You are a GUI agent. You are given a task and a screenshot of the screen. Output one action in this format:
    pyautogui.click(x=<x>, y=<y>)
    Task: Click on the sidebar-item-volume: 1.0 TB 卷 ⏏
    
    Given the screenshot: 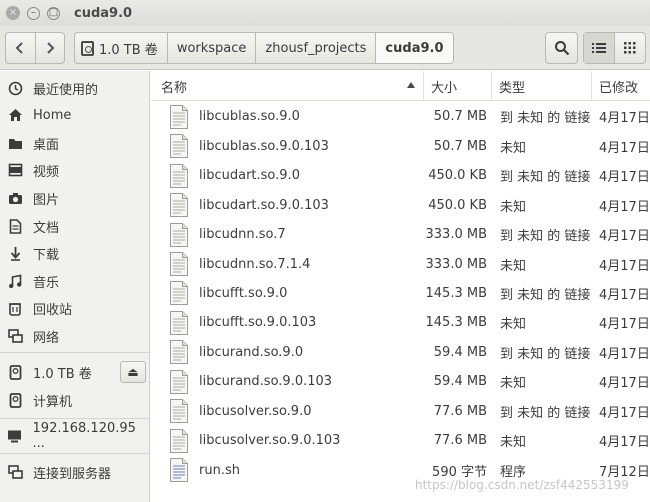 What is the action you would take?
    pyautogui.click(x=74, y=372)
    